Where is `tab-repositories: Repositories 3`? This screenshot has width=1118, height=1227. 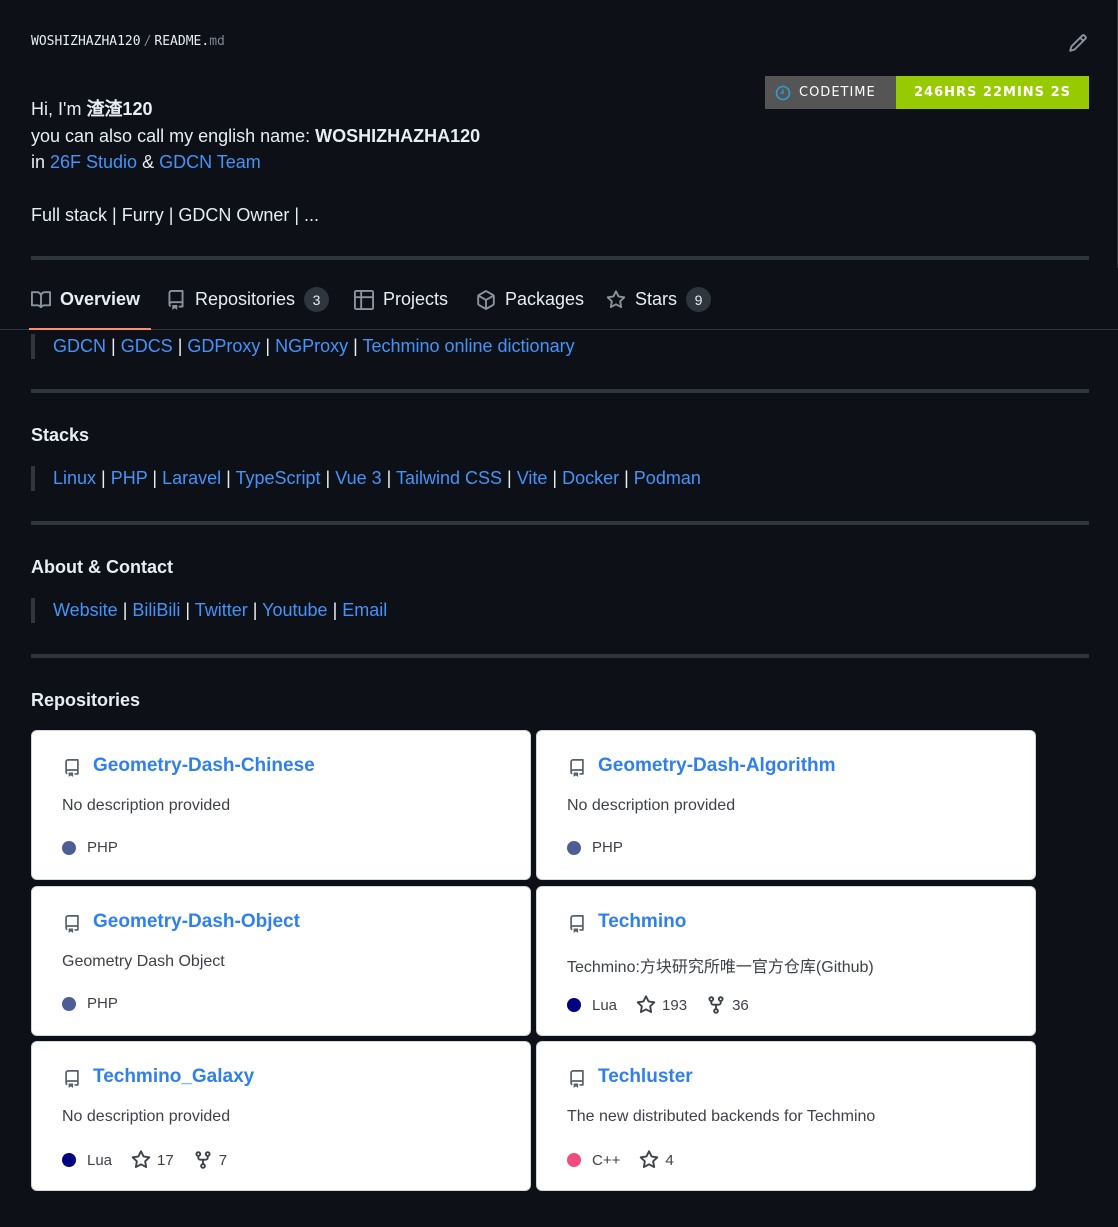 tab-repositories: Repositories 3 is located at coordinates (247, 299).